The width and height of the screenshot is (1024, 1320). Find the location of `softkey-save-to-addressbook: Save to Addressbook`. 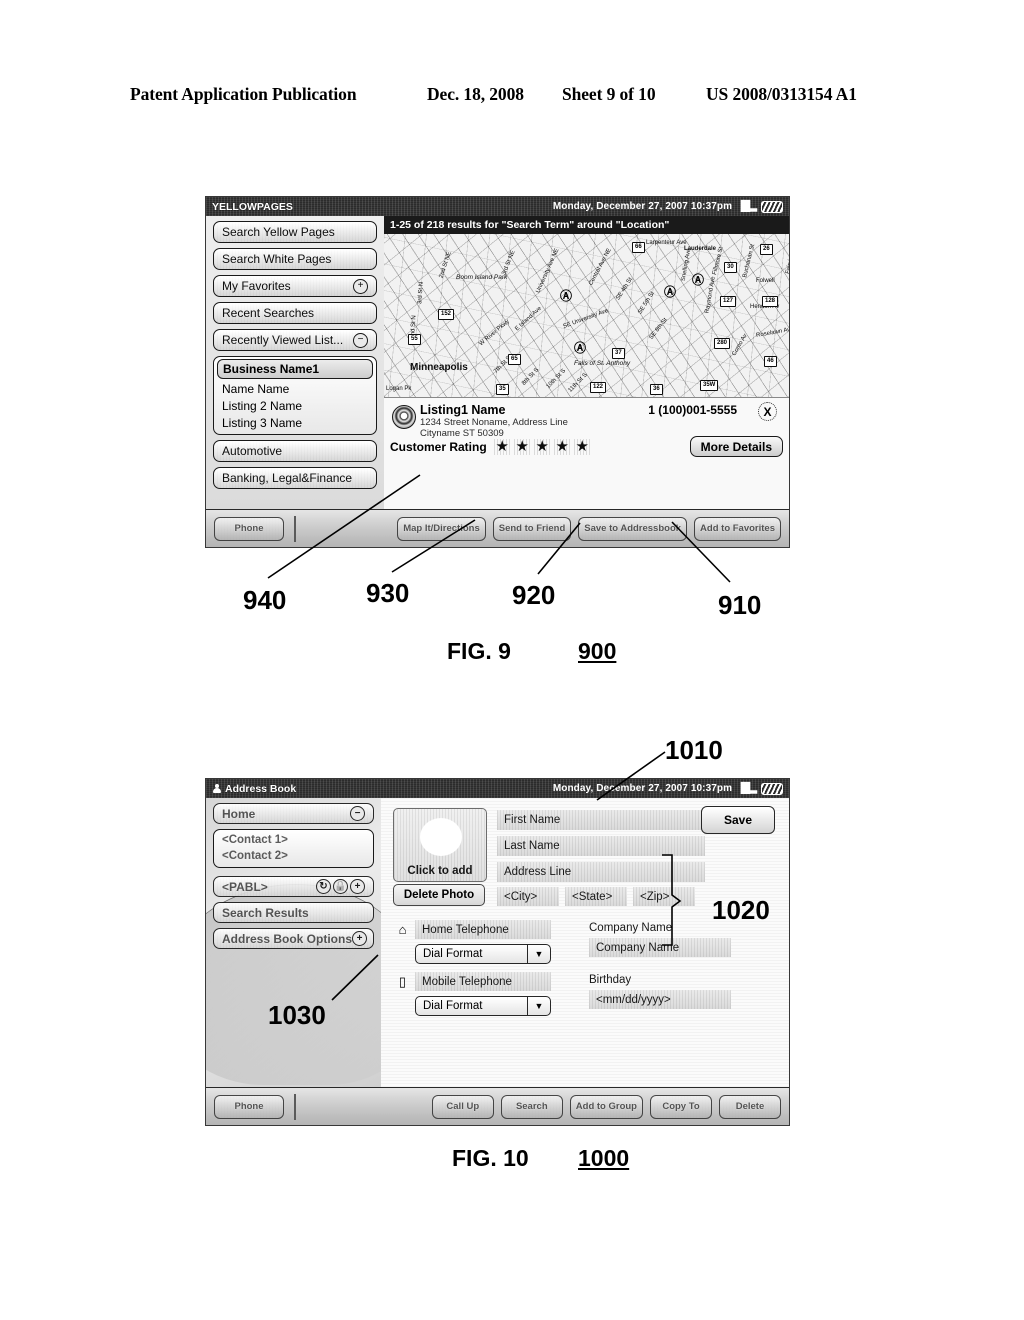

softkey-save-to-addressbook: Save to Addressbook is located at coordinates (633, 528).